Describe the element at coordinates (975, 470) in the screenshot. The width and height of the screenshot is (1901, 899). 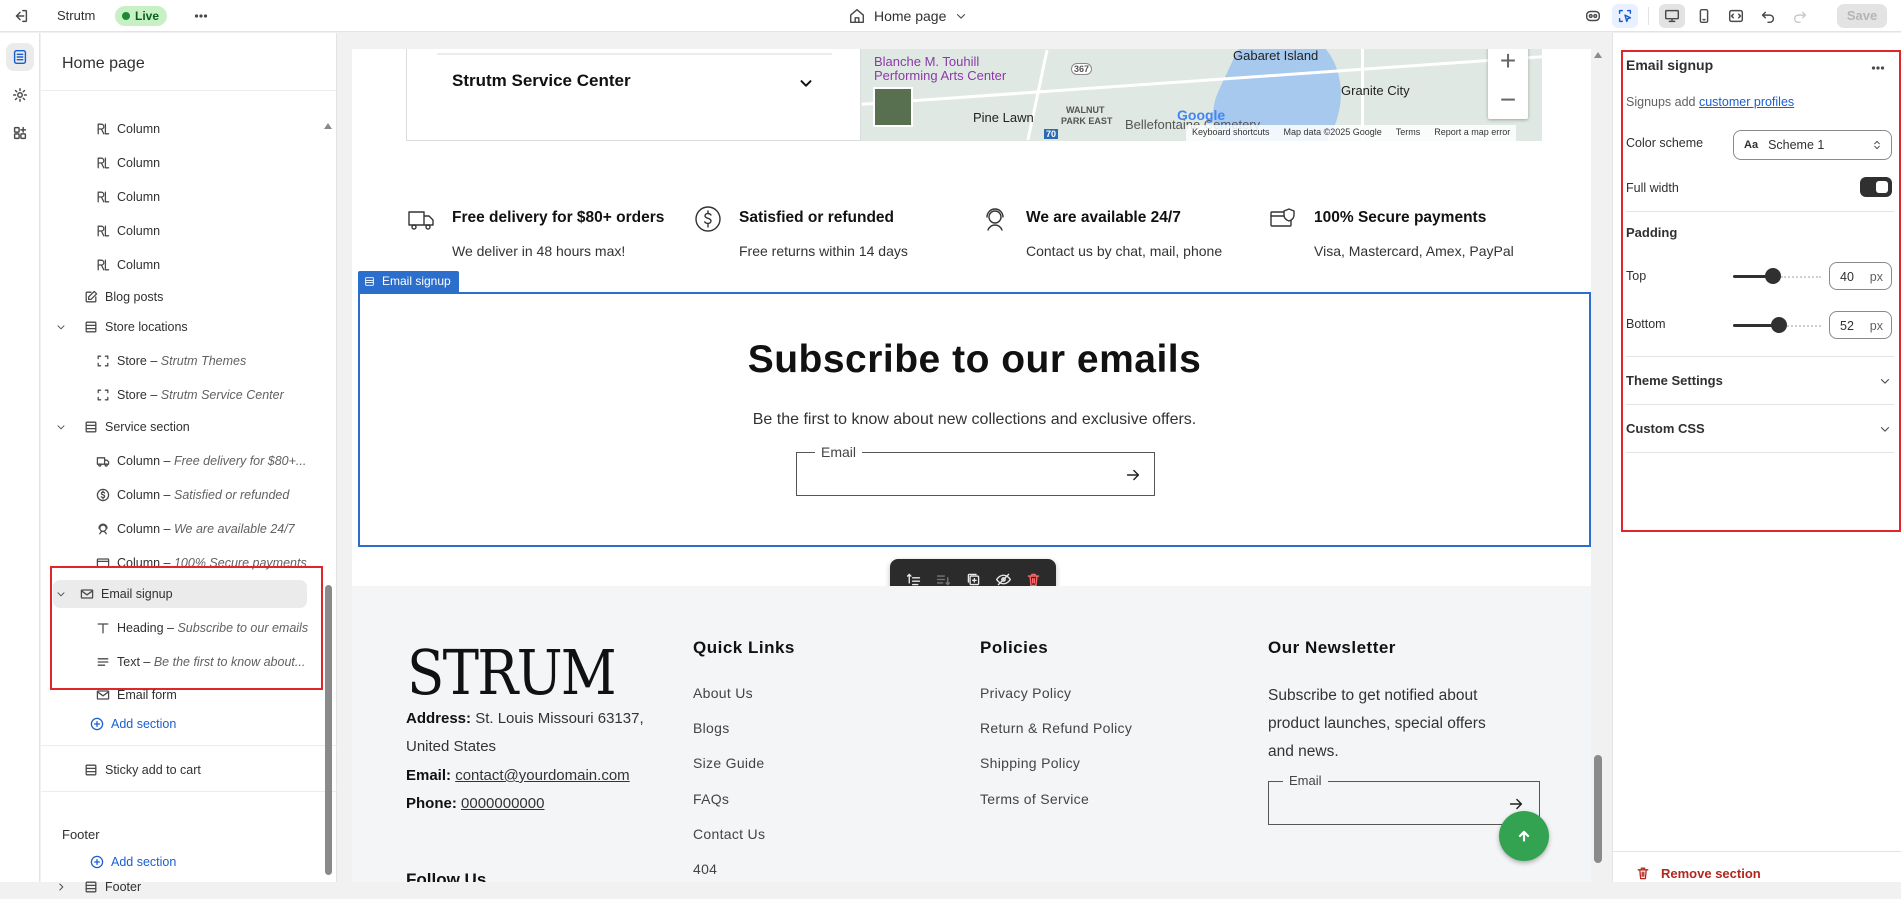
I see `email-input: Email` at that location.